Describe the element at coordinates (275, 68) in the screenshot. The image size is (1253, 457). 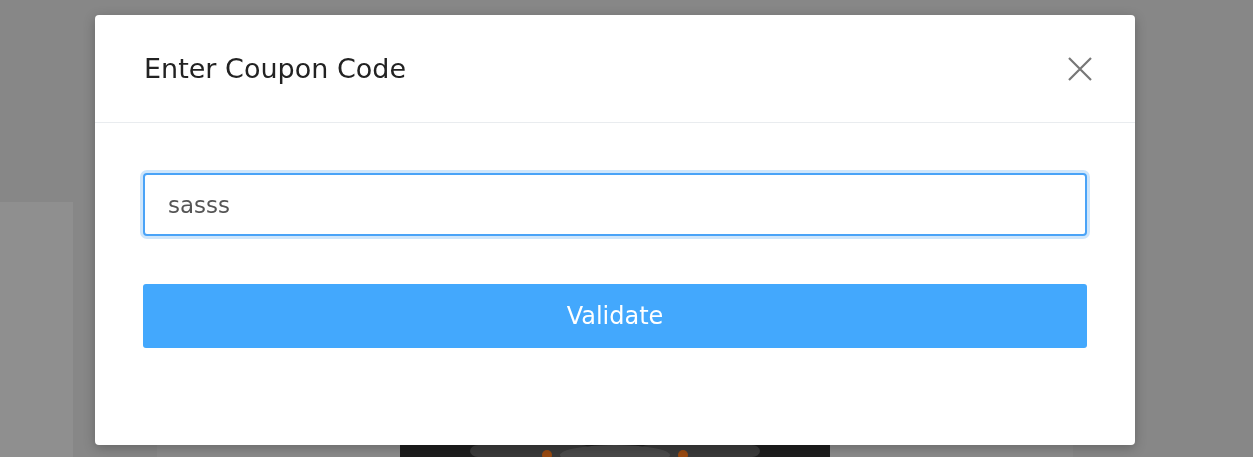
I see `dialog-title: Enter Coupon Code` at that location.